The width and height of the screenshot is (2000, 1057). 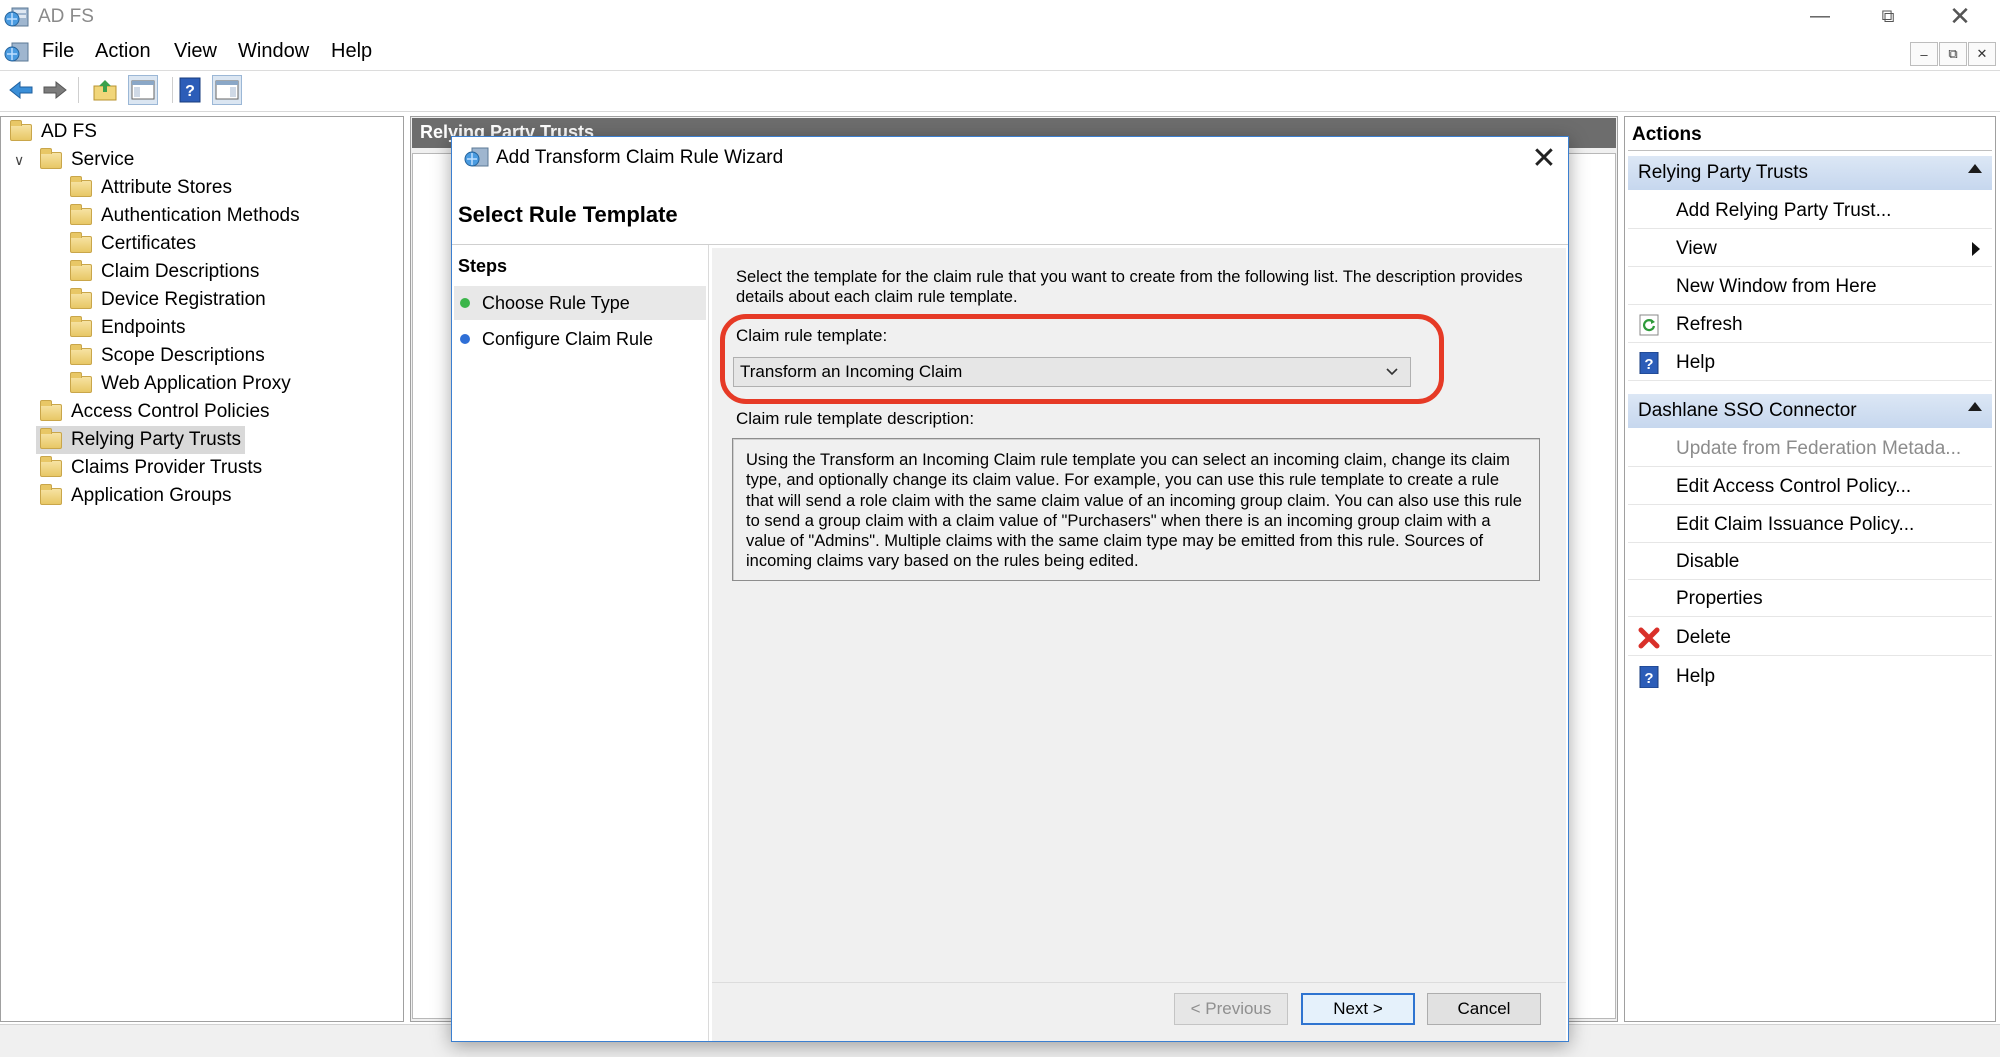 I want to click on tree-item-endpoints: Endpoints, so click(x=128, y=328).